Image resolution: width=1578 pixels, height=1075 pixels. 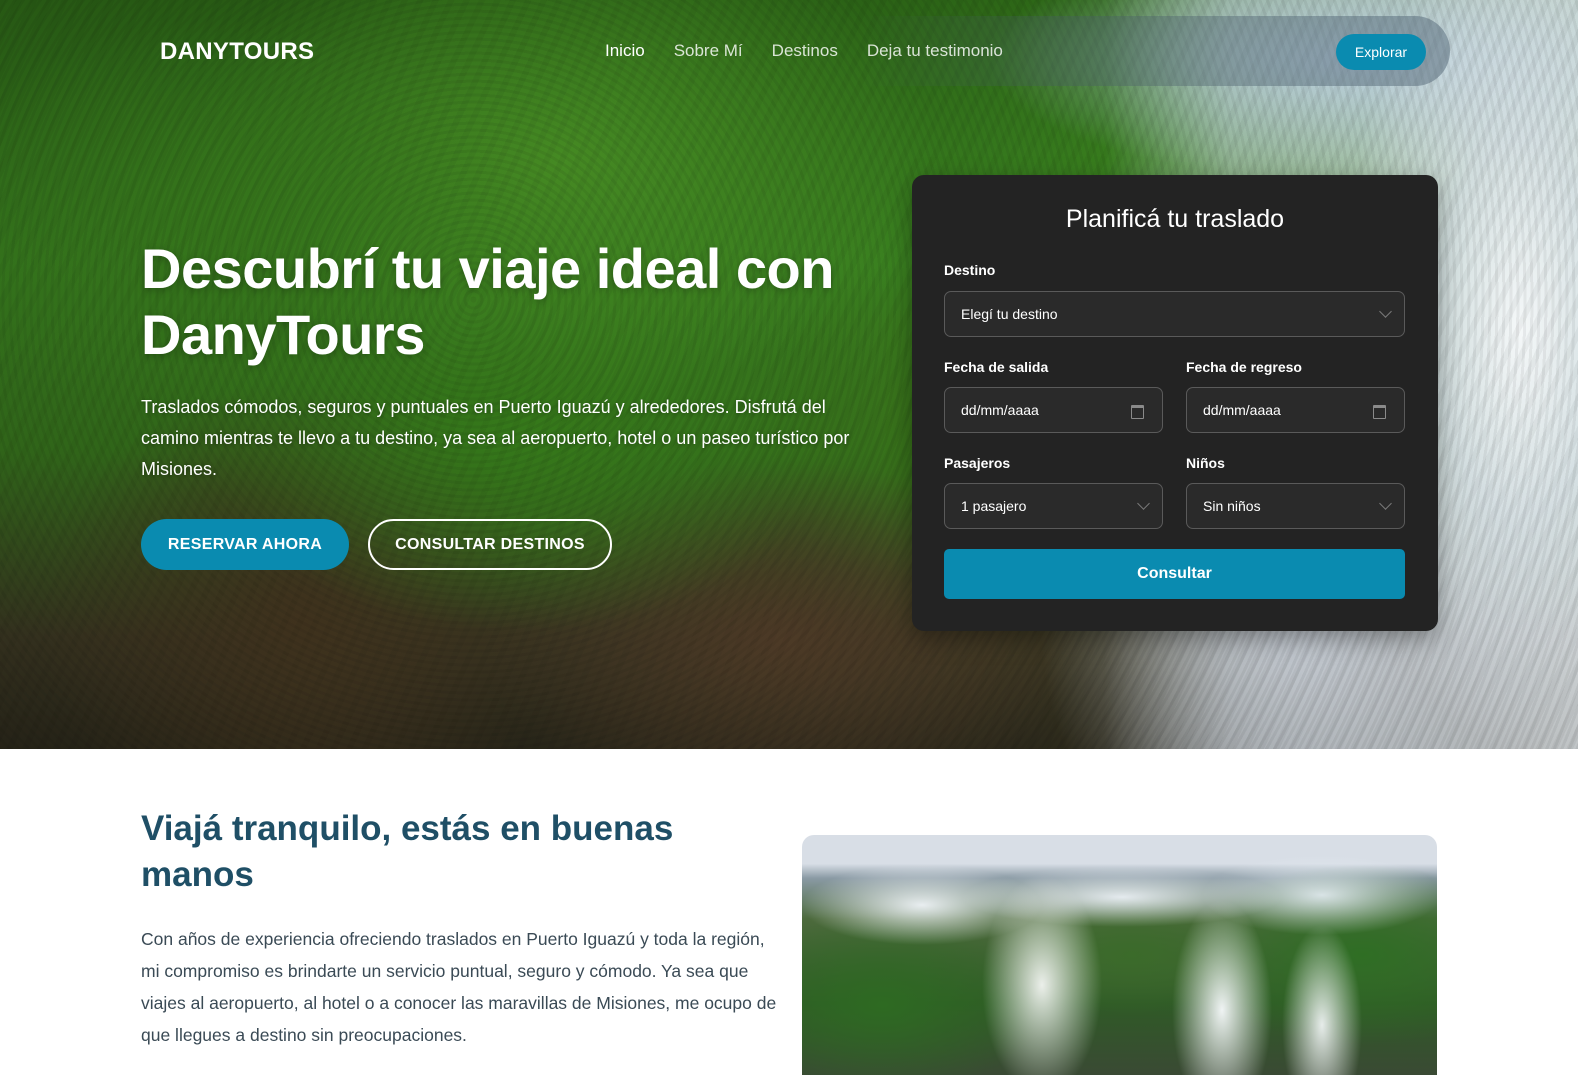 What do you see at coordinates (245, 544) in the screenshot?
I see `reserve-now-button: RESERVAR AHORA` at bounding box center [245, 544].